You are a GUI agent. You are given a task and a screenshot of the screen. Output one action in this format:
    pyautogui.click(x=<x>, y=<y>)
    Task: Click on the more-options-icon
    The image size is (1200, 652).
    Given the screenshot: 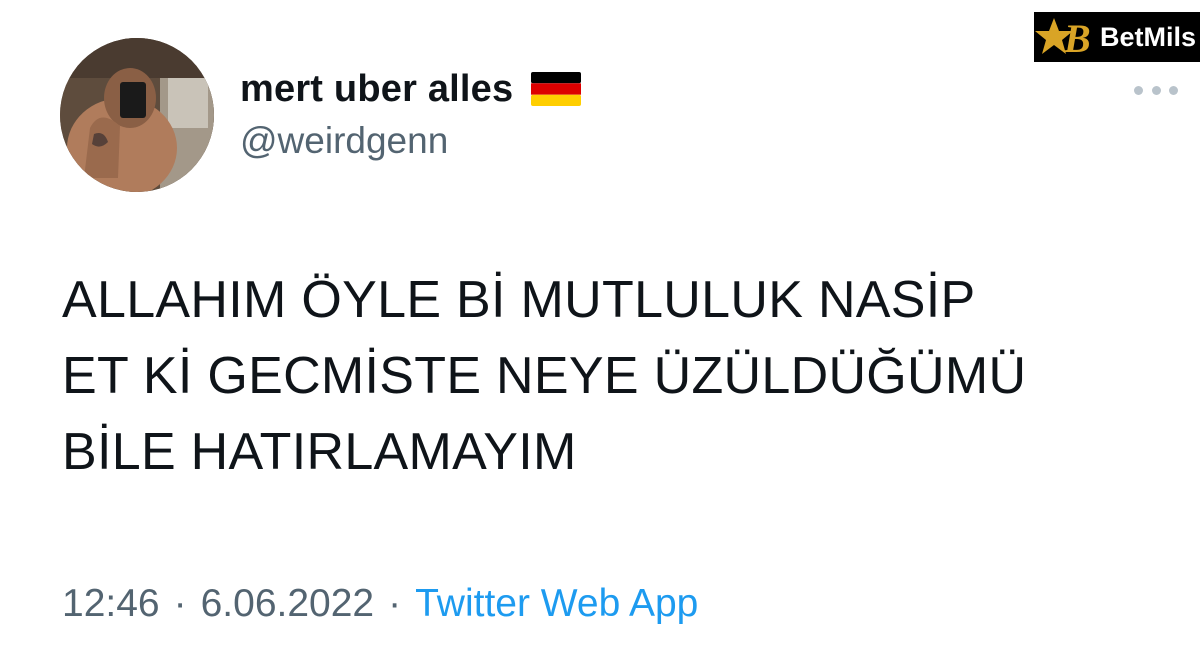 What is the action you would take?
    pyautogui.click(x=1156, y=90)
    